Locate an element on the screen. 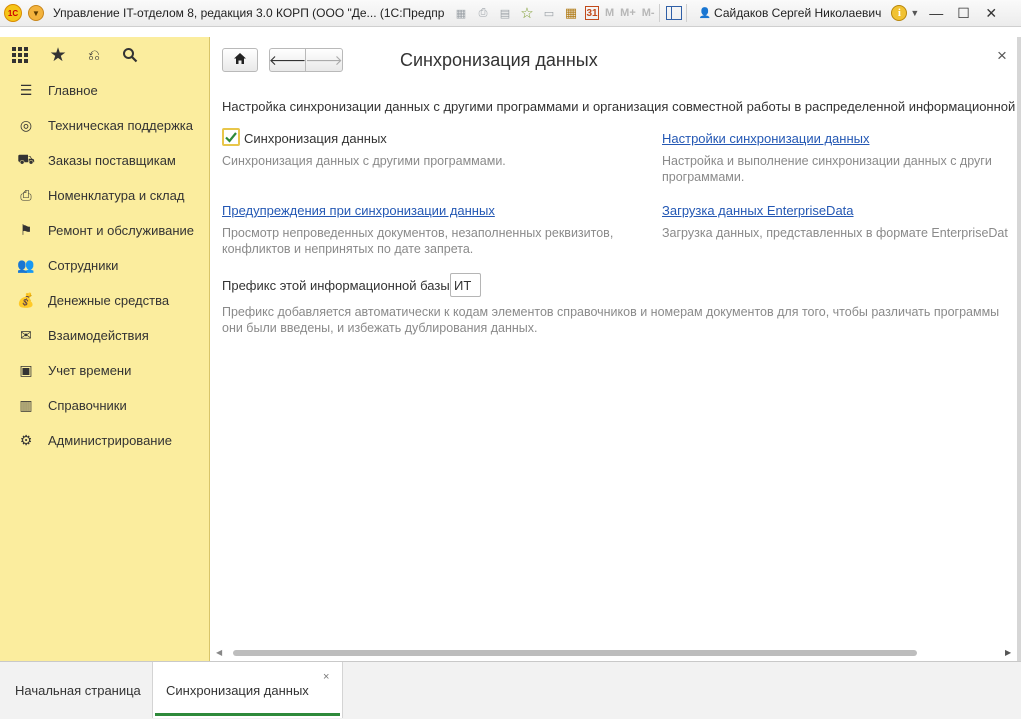 This screenshot has width=1021, height=719. home-button is located at coordinates (240, 60).